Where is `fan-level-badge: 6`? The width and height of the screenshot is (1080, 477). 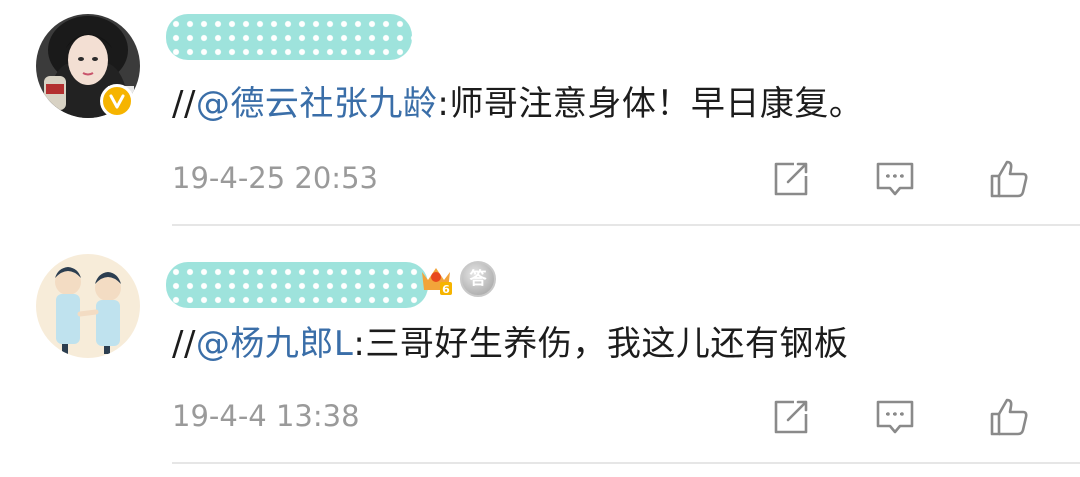 fan-level-badge: 6 is located at coordinates (436, 278).